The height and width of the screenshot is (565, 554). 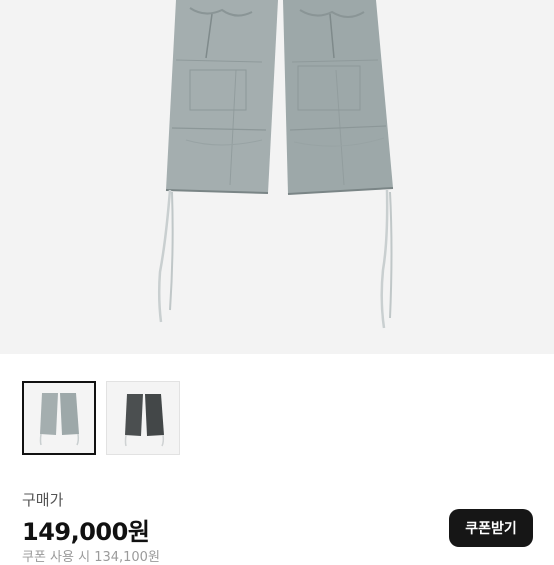 What do you see at coordinates (101, 418) in the screenshot?
I see `thumbnail-list` at bounding box center [101, 418].